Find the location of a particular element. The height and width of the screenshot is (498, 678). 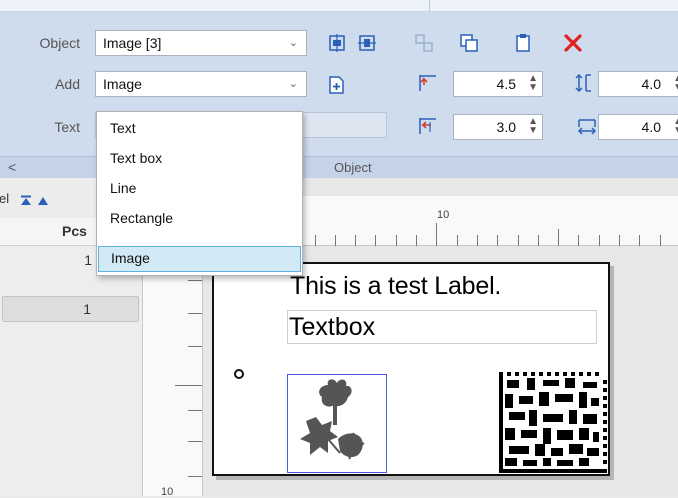

anchor-dot-icon is located at coordinates (239, 374).